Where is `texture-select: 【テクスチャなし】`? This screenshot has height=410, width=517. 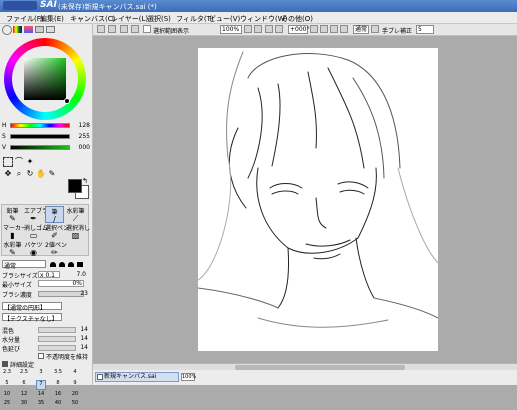 texture-select: 【テクスチャなし】 is located at coordinates (32, 318).